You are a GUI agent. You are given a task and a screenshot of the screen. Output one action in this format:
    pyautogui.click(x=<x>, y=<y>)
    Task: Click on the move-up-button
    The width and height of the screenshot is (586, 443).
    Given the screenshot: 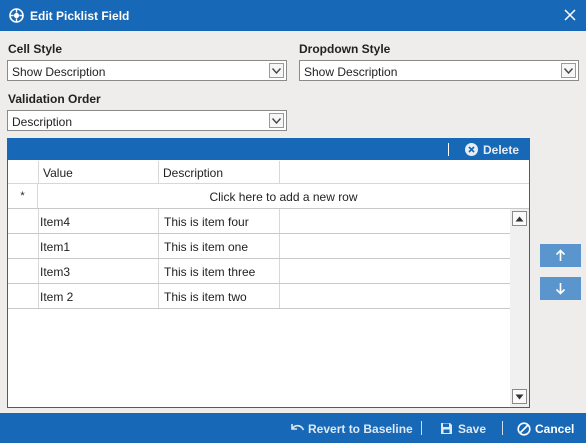 What is the action you would take?
    pyautogui.click(x=560, y=255)
    